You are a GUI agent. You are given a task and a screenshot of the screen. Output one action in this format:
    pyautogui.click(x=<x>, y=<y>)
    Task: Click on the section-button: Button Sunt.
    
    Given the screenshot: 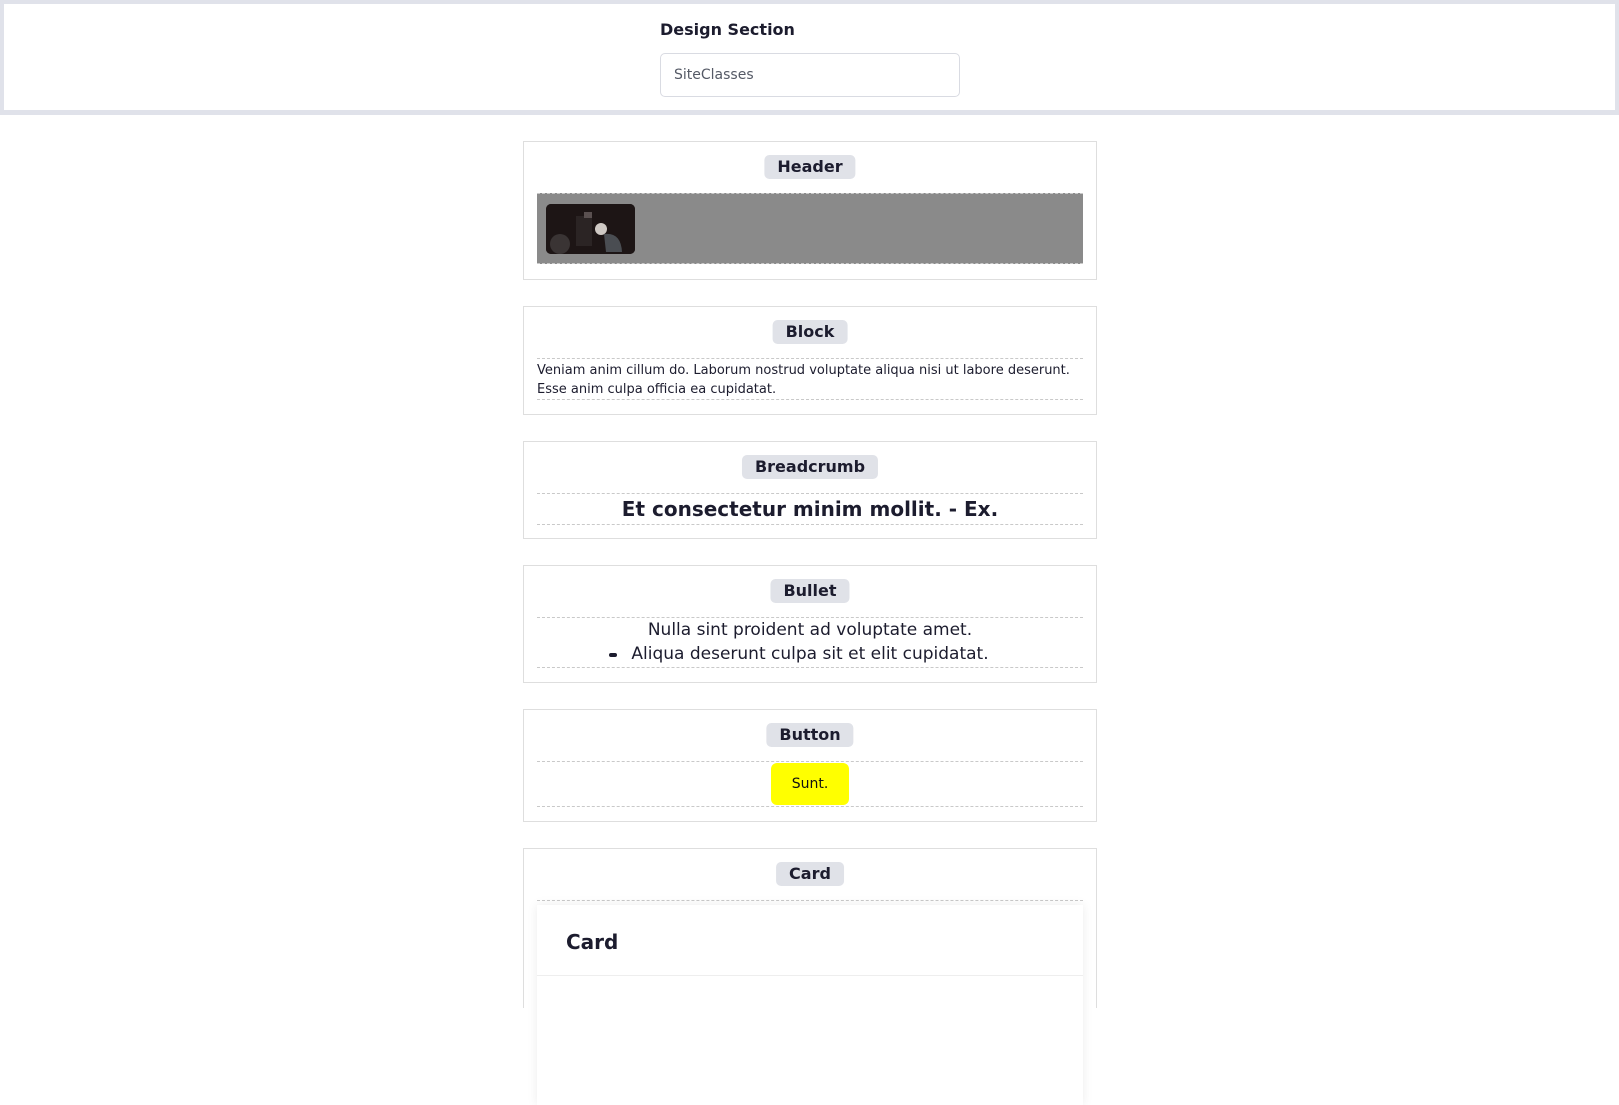 What is the action you would take?
    pyautogui.click(x=810, y=765)
    